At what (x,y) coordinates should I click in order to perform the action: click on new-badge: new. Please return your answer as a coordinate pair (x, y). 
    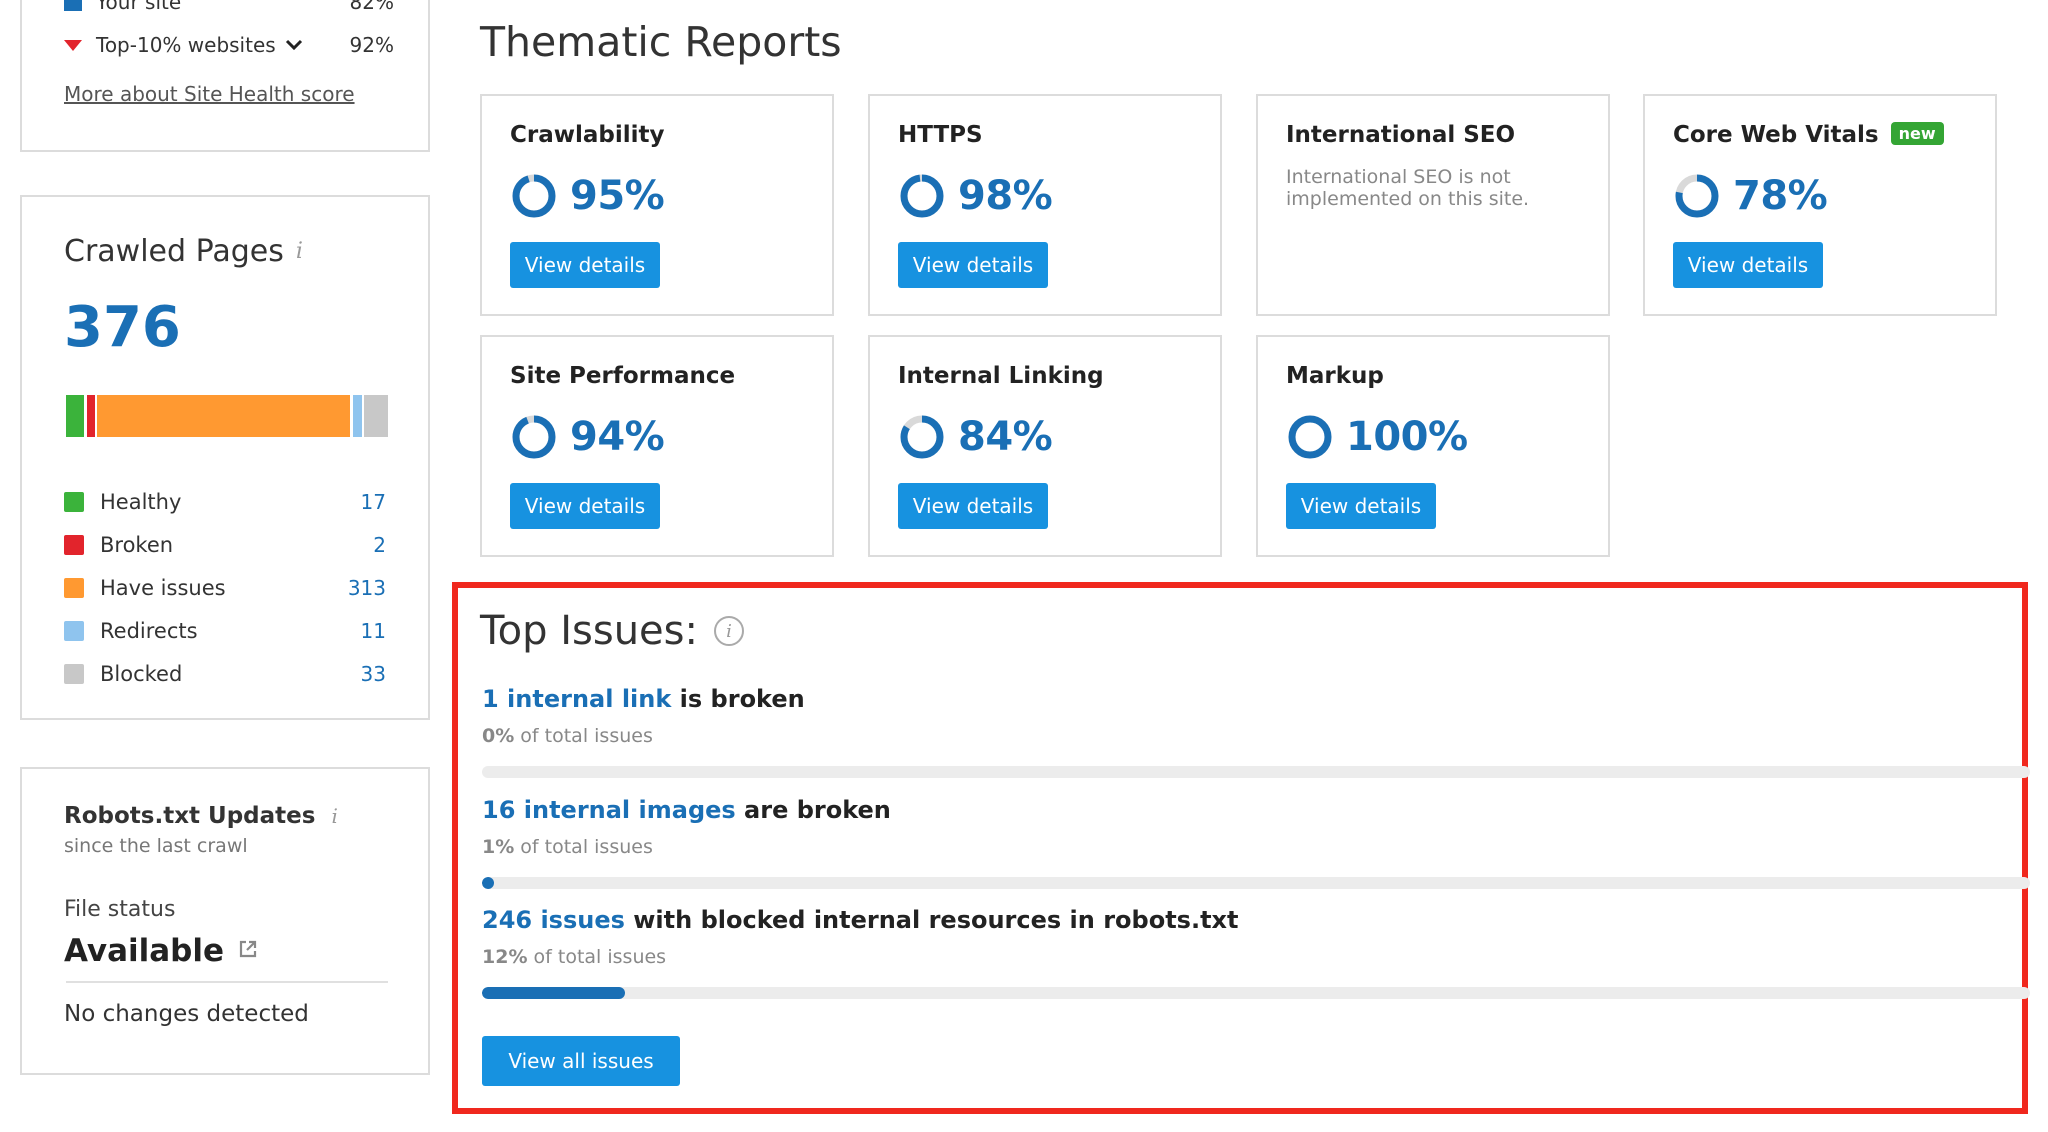
    Looking at the image, I should click on (1917, 133).